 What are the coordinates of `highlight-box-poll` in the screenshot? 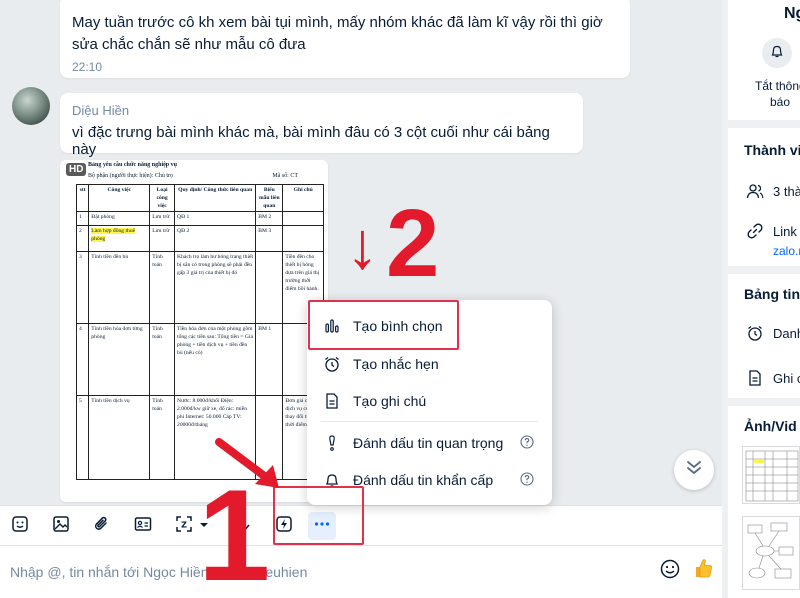 It's located at (383, 325).